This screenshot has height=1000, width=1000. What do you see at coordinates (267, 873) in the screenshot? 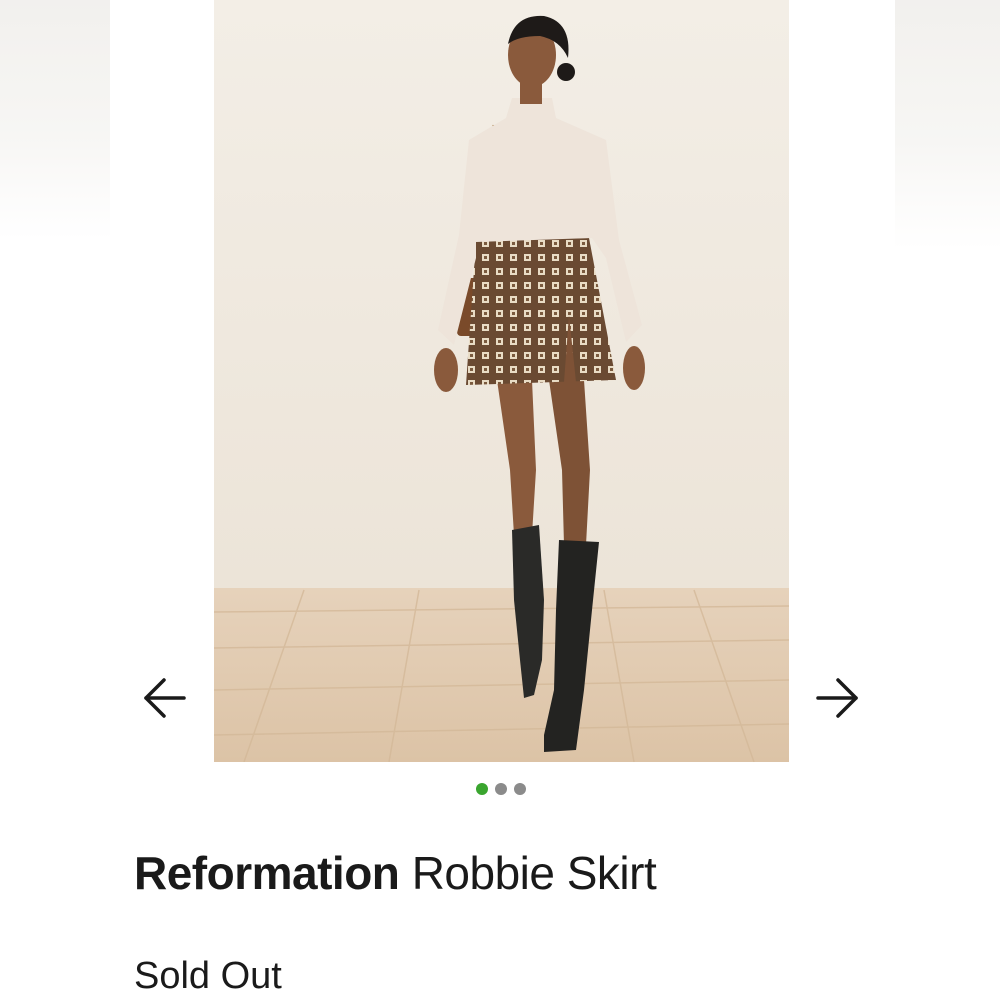
I see `product-brand: Reformation` at bounding box center [267, 873].